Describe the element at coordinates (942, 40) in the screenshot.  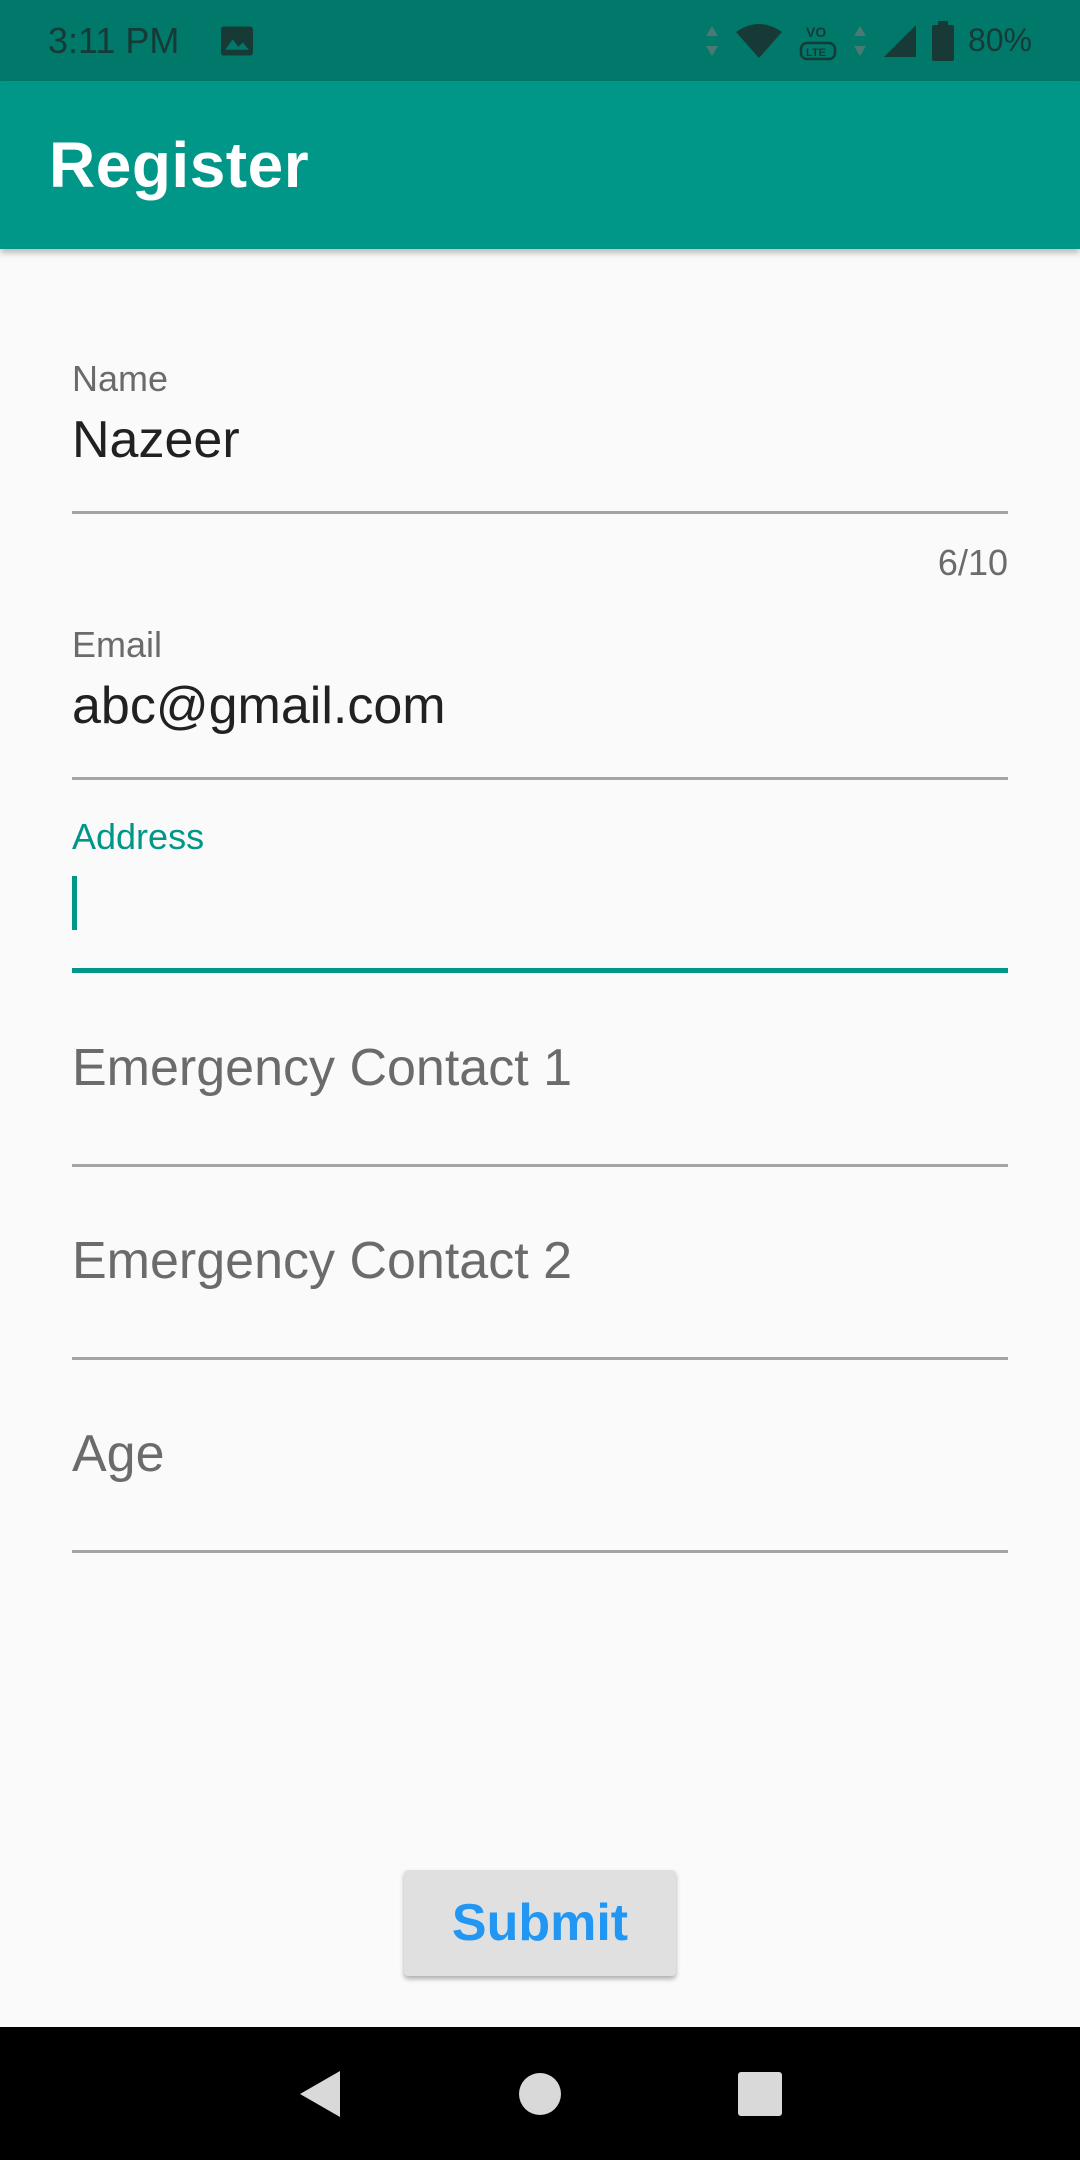
I see `battery-icon` at that location.